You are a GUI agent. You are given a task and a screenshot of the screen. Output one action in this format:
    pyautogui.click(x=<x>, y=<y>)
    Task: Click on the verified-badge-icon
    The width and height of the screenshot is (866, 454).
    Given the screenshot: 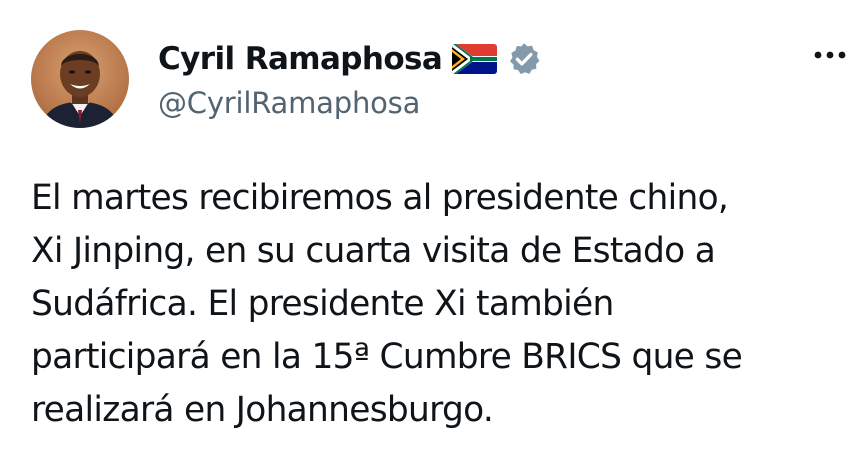 What is the action you would take?
    pyautogui.click(x=524, y=59)
    